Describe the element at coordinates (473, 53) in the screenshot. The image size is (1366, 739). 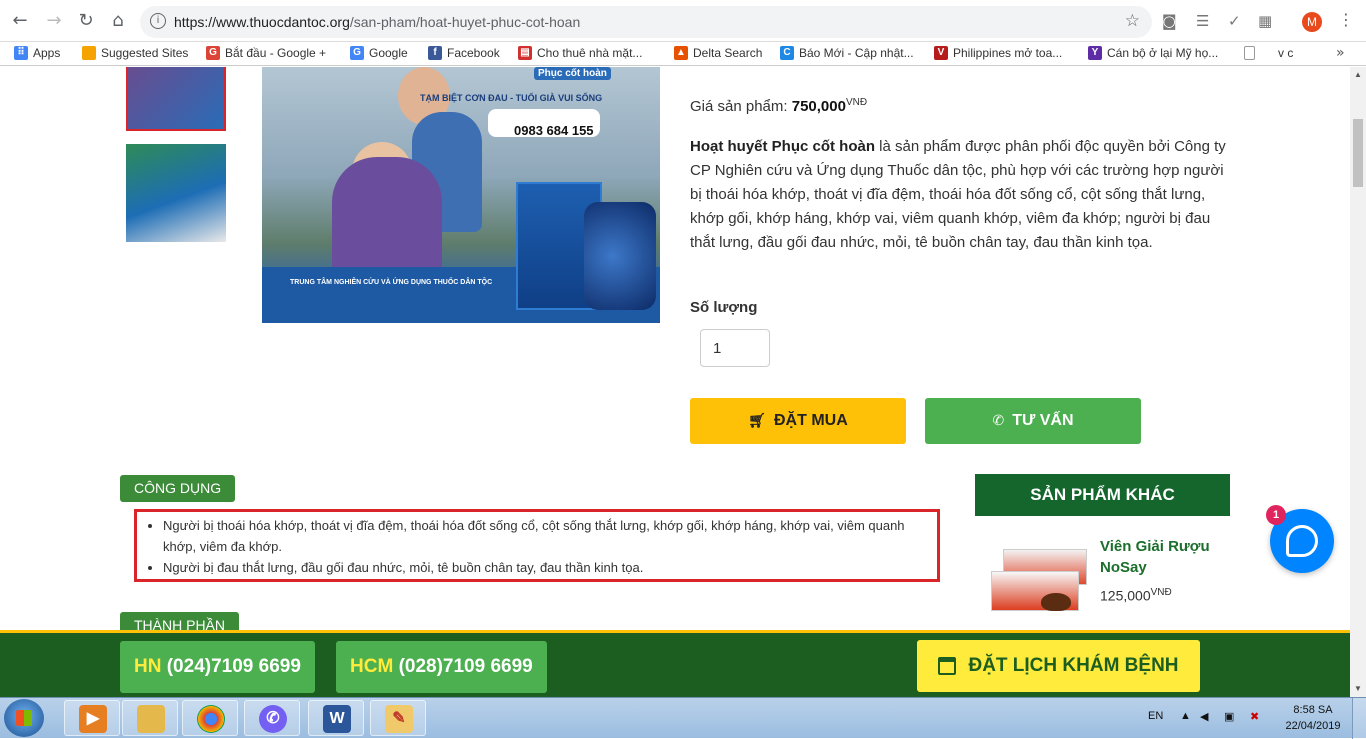
I see `bookmark-label: Facebook` at that location.